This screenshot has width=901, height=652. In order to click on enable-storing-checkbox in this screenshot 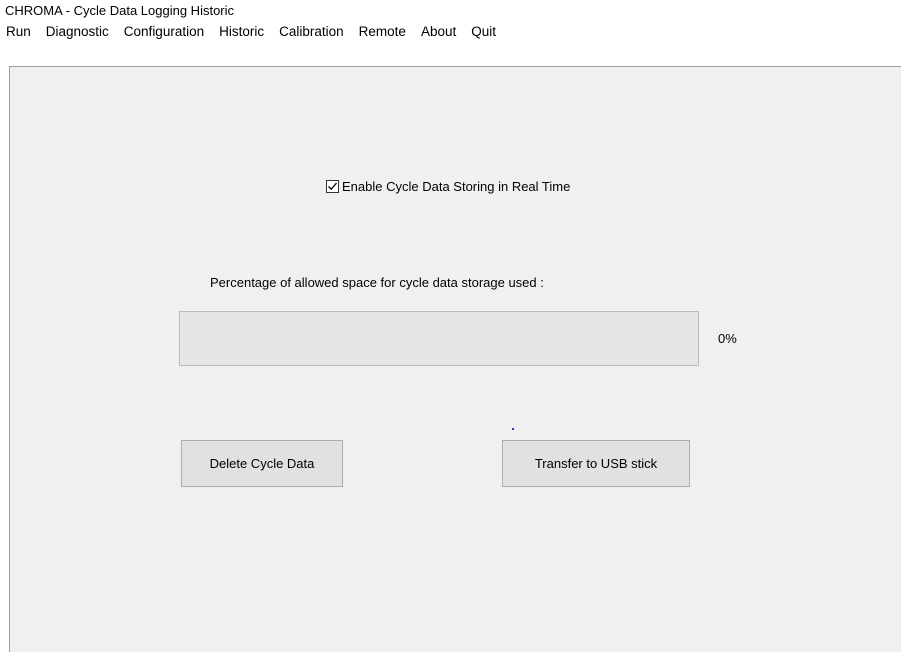, I will do `click(332, 186)`.